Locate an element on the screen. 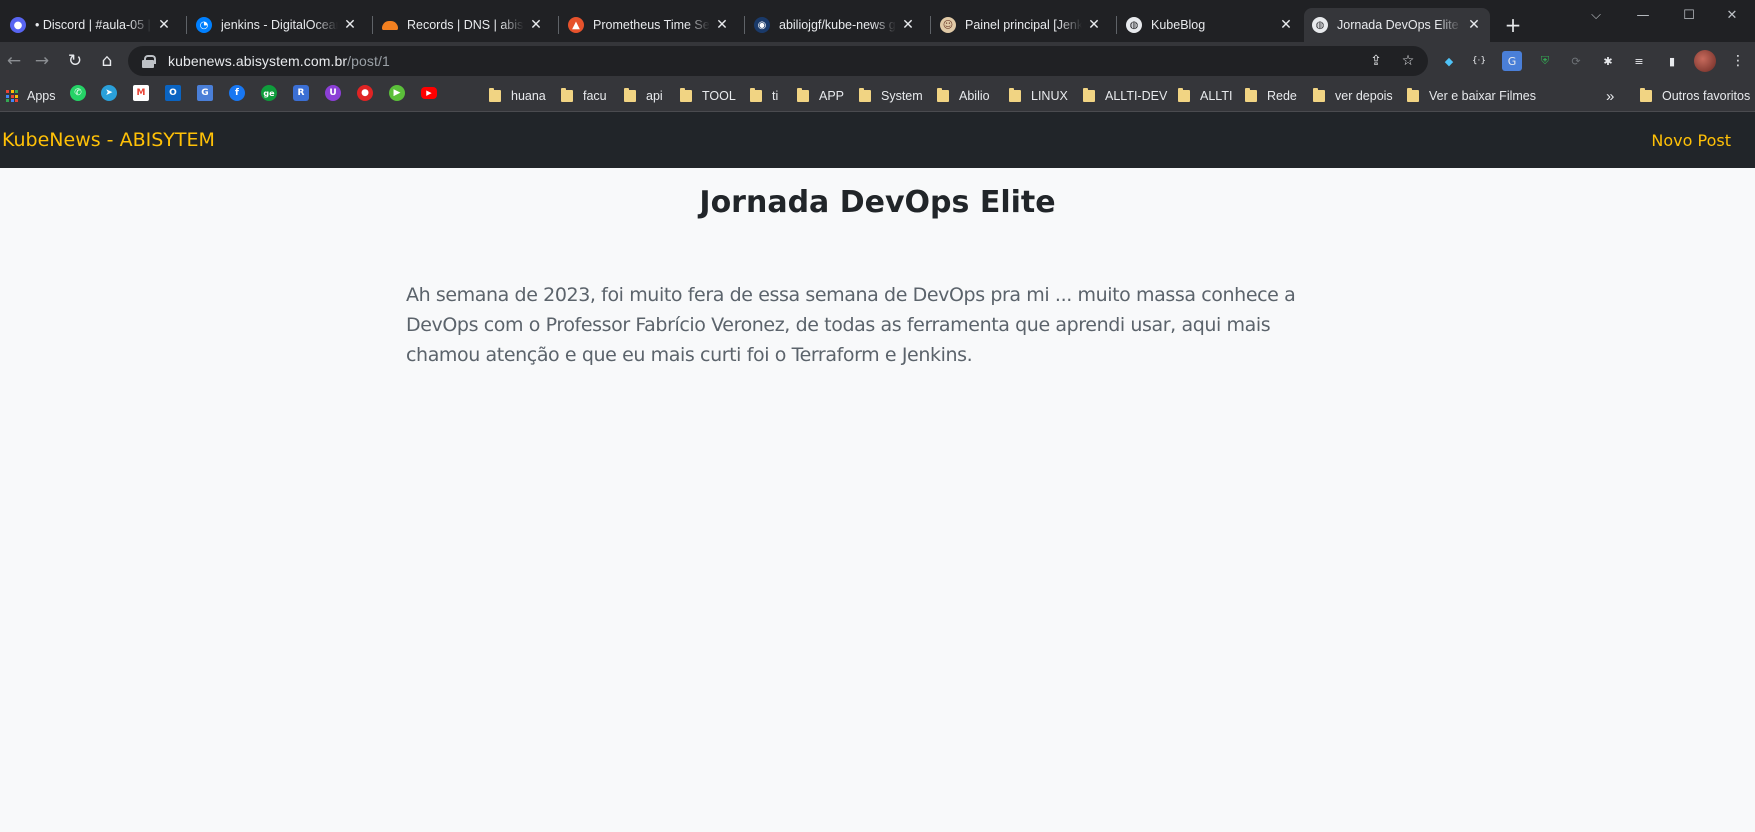 Image resolution: width=1755 pixels, height=832 pixels. play-icon: ▶ is located at coordinates (397, 93).